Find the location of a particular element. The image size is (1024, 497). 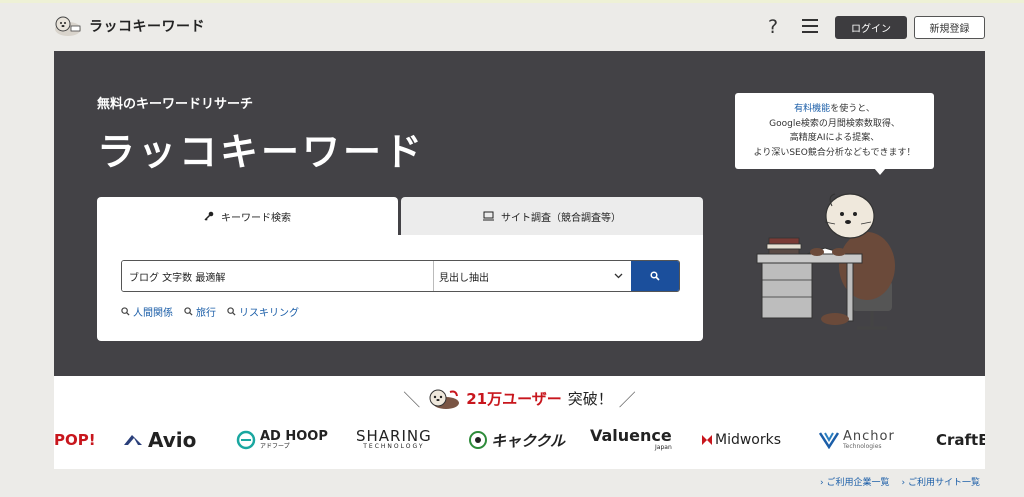

client-logo-adhoop-subtext: アドフープ is located at coordinates (275, 446).